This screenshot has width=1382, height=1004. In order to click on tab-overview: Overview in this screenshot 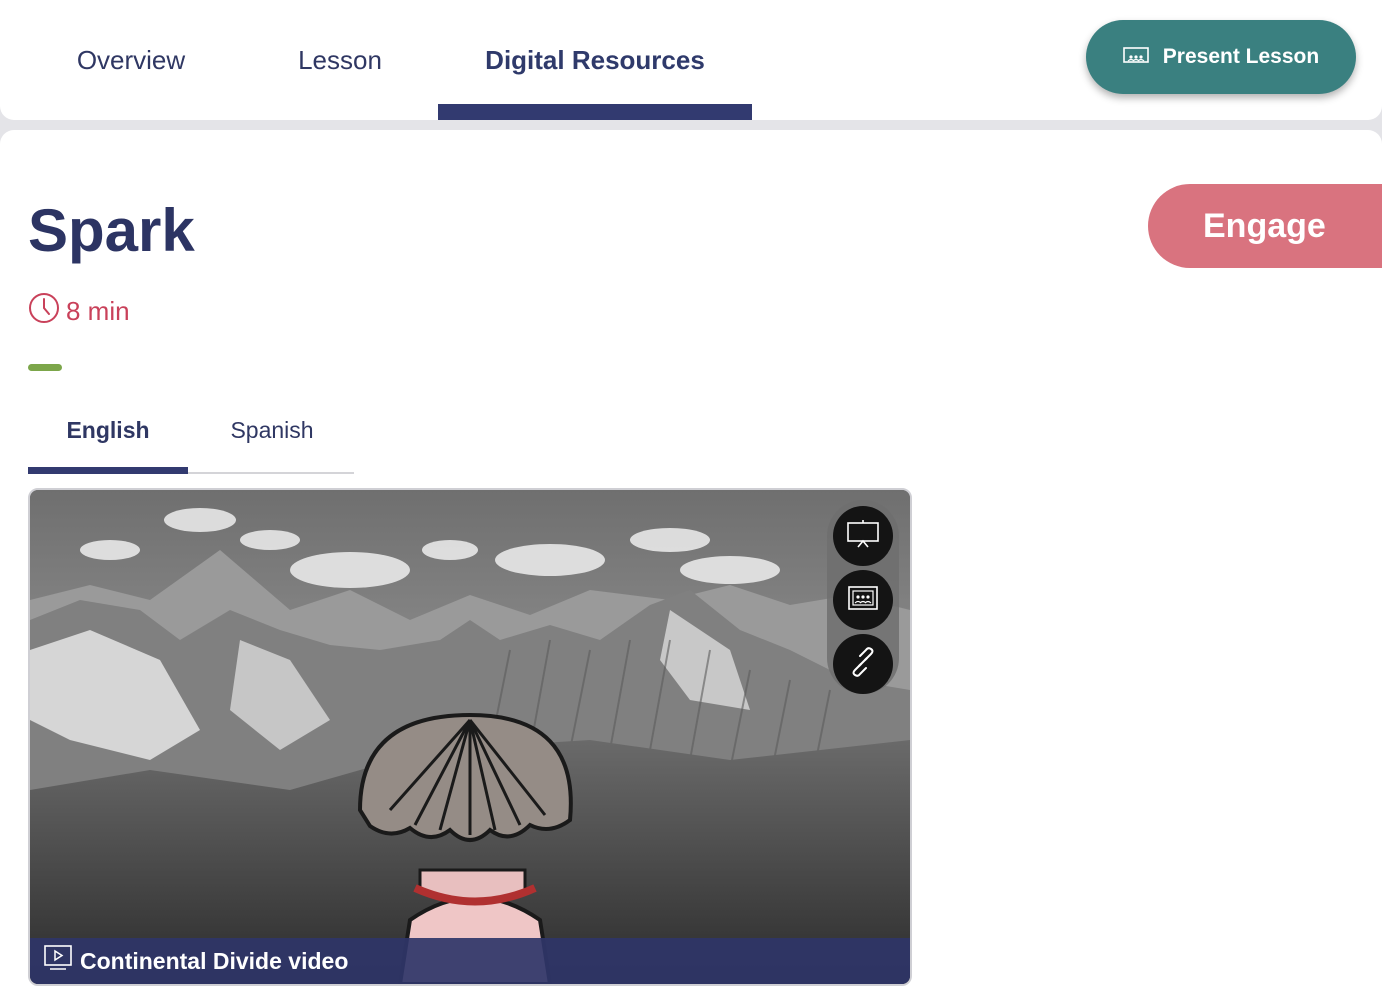, I will do `click(131, 60)`.